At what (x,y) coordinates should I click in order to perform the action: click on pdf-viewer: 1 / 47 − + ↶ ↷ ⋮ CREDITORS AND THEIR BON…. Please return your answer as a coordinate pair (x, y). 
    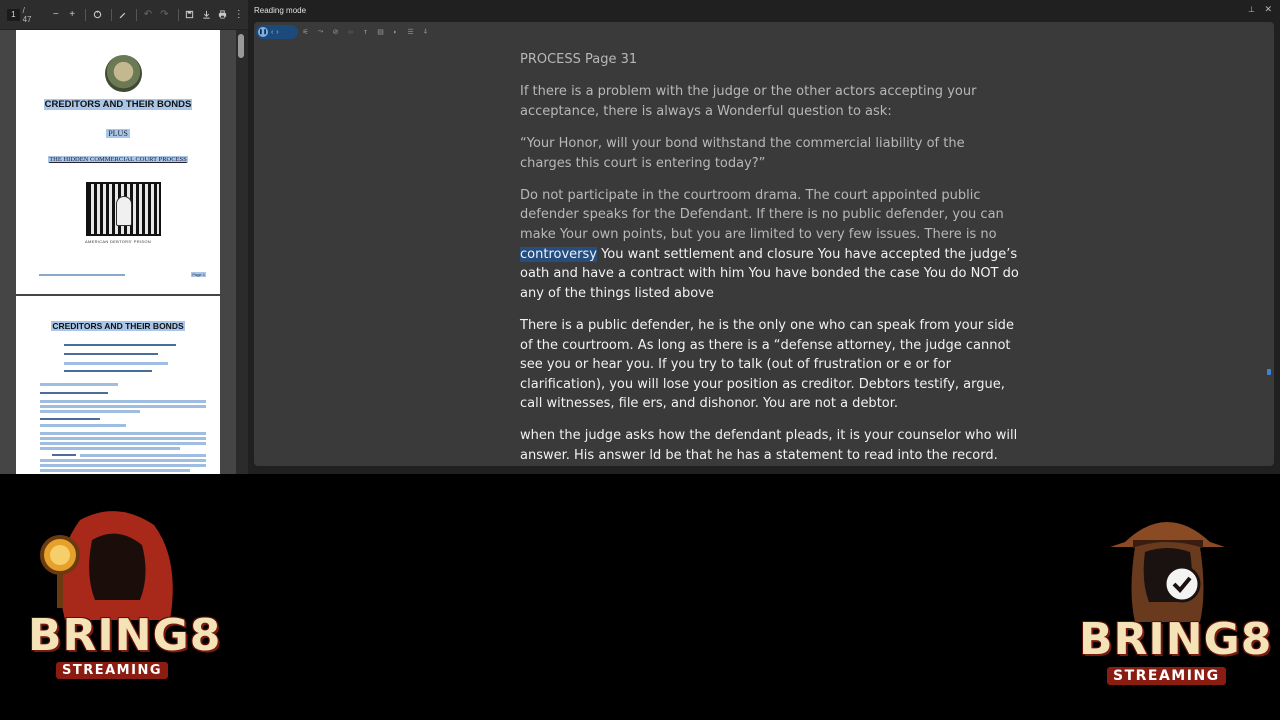
    Looking at the image, I should click on (124, 237).